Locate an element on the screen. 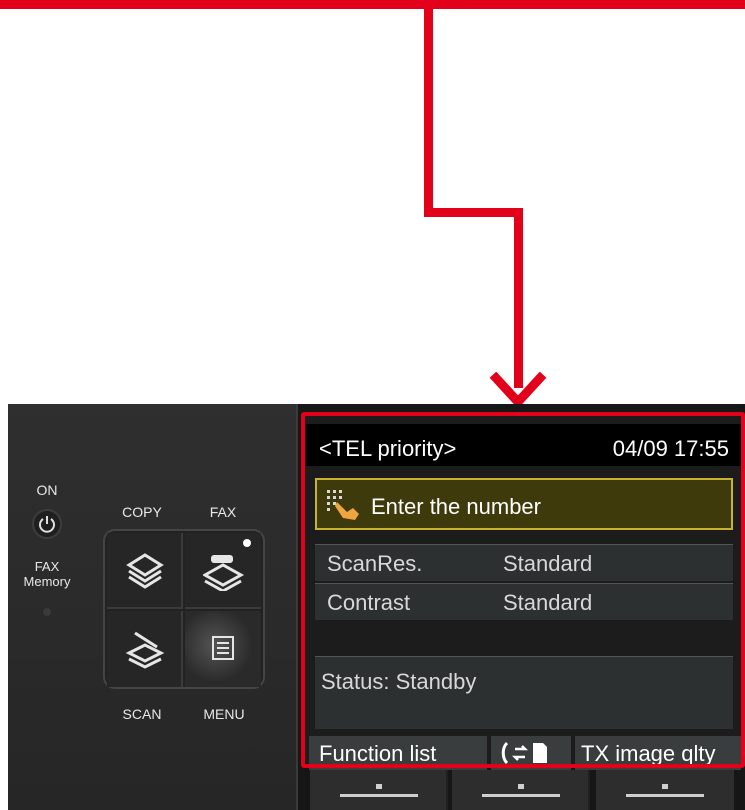  scan-icon is located at coordinates (145, 650).